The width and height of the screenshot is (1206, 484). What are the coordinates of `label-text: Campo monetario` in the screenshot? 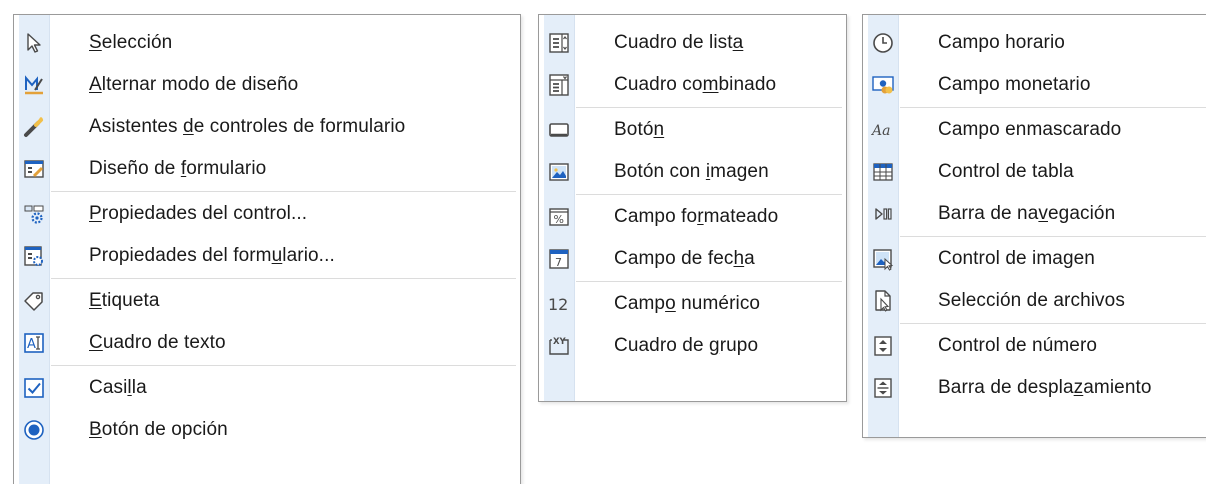 It's located at (1014, 84).